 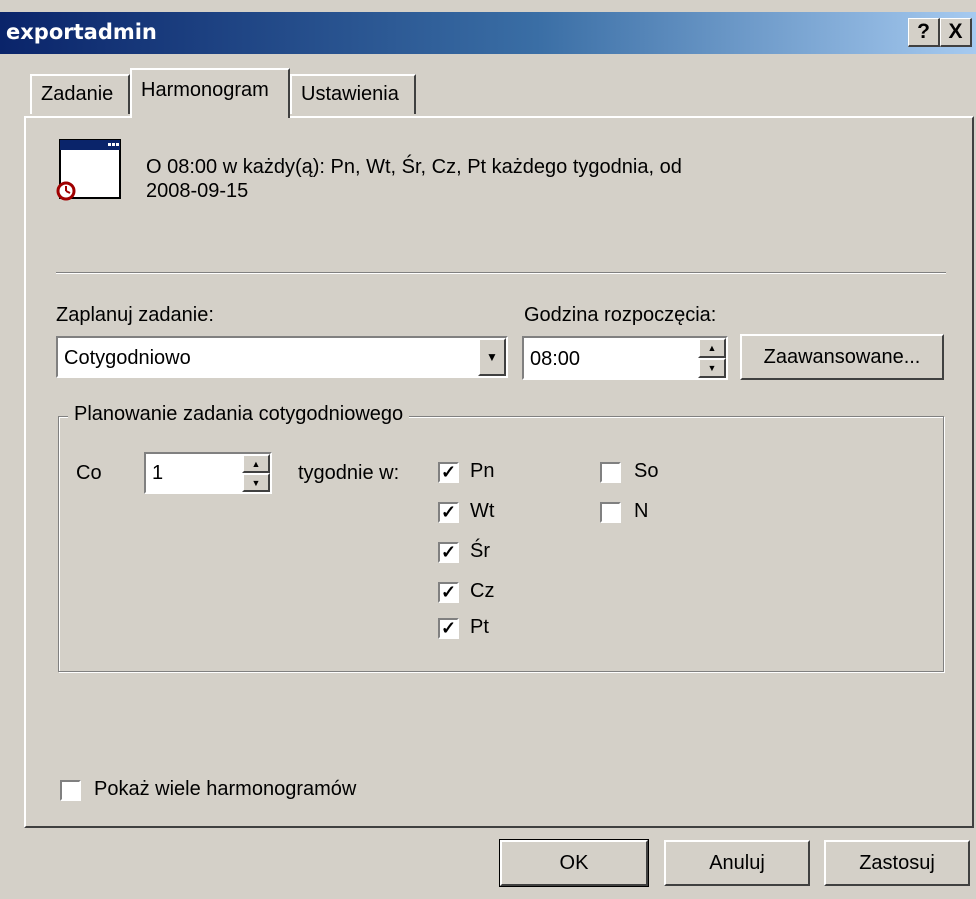 I want to click on checkbox-wt: ✓, so click(x=448, y=512).